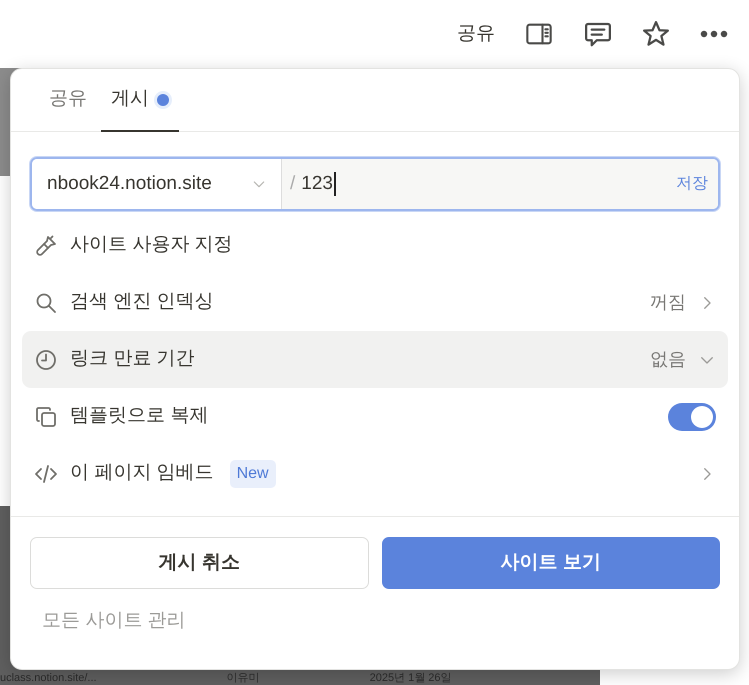  What do you see at coordinates (129, 184) in the screenshot?
I see `domain-text: nbook24.notion.site` at bounding box center [129, 184].